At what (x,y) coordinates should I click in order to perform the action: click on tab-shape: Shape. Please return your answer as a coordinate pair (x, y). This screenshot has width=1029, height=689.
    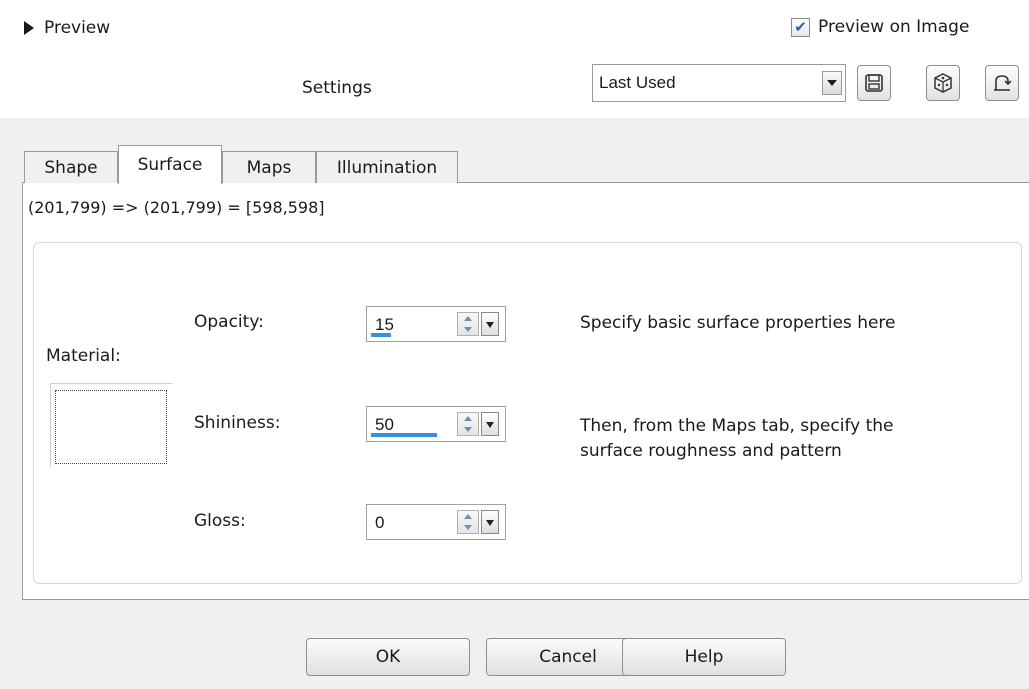
    Looking at the image, I should click on (71, 167).